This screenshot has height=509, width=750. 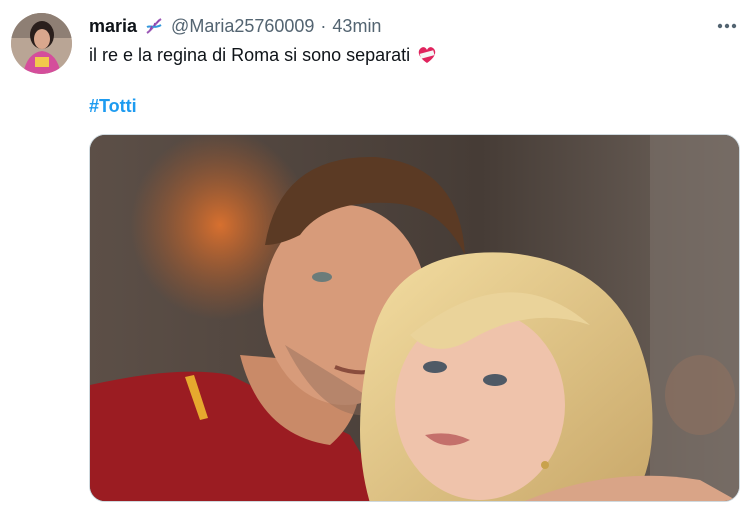 I want to click on more-options-button, so click(x=727, y=25).